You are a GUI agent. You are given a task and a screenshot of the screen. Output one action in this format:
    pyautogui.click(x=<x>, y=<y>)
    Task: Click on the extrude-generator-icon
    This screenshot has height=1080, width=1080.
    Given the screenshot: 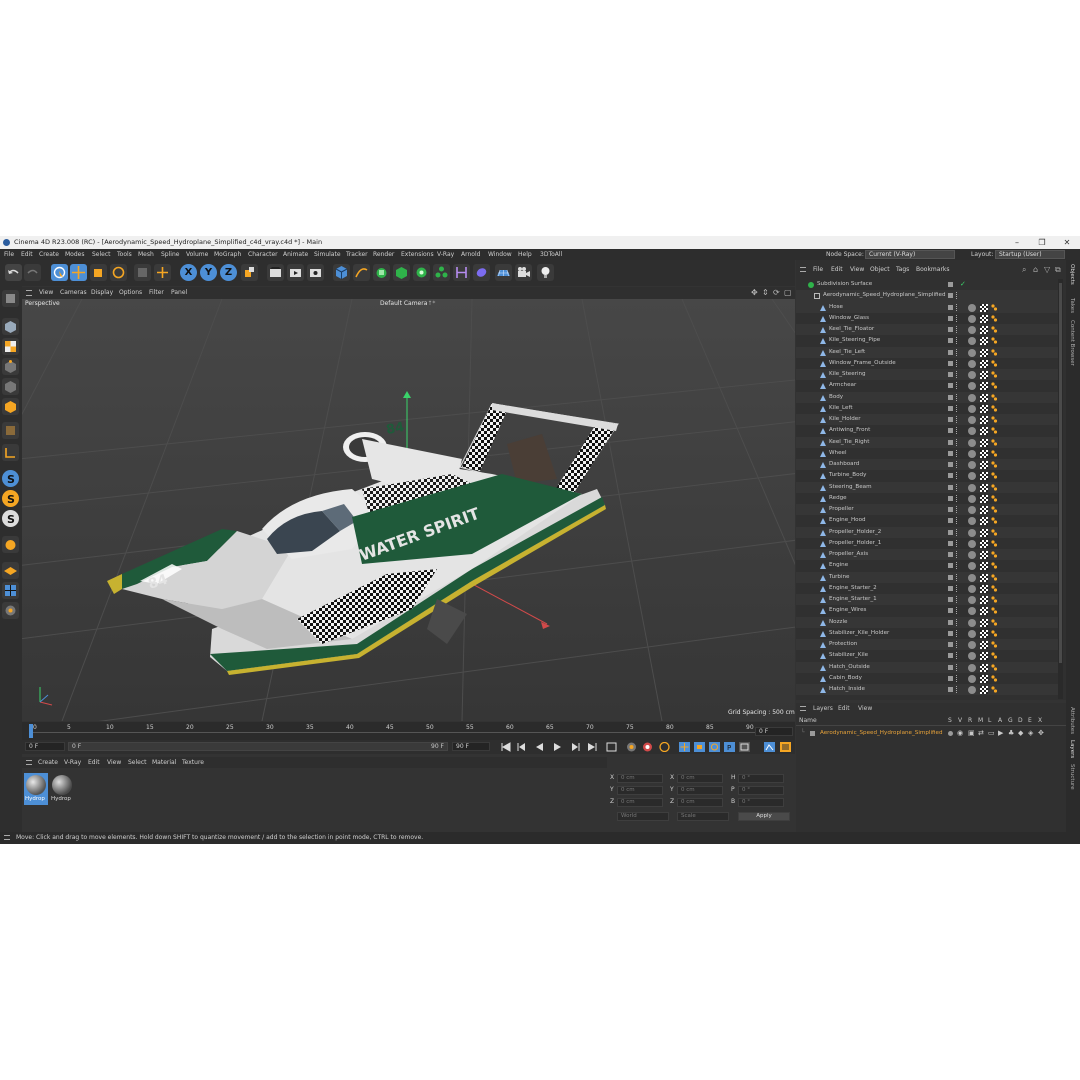 What is the action you would take?
    pyautogui.click(x=401, y=272)
    